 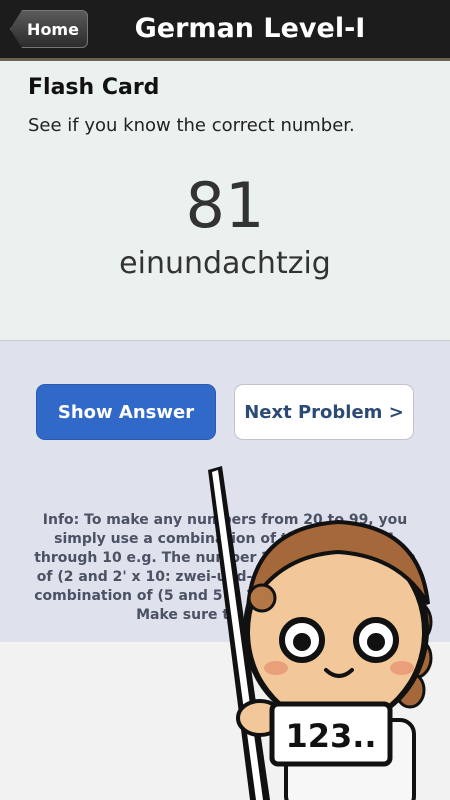 I want to click on home-button: Home, so click(x=49, y=29).